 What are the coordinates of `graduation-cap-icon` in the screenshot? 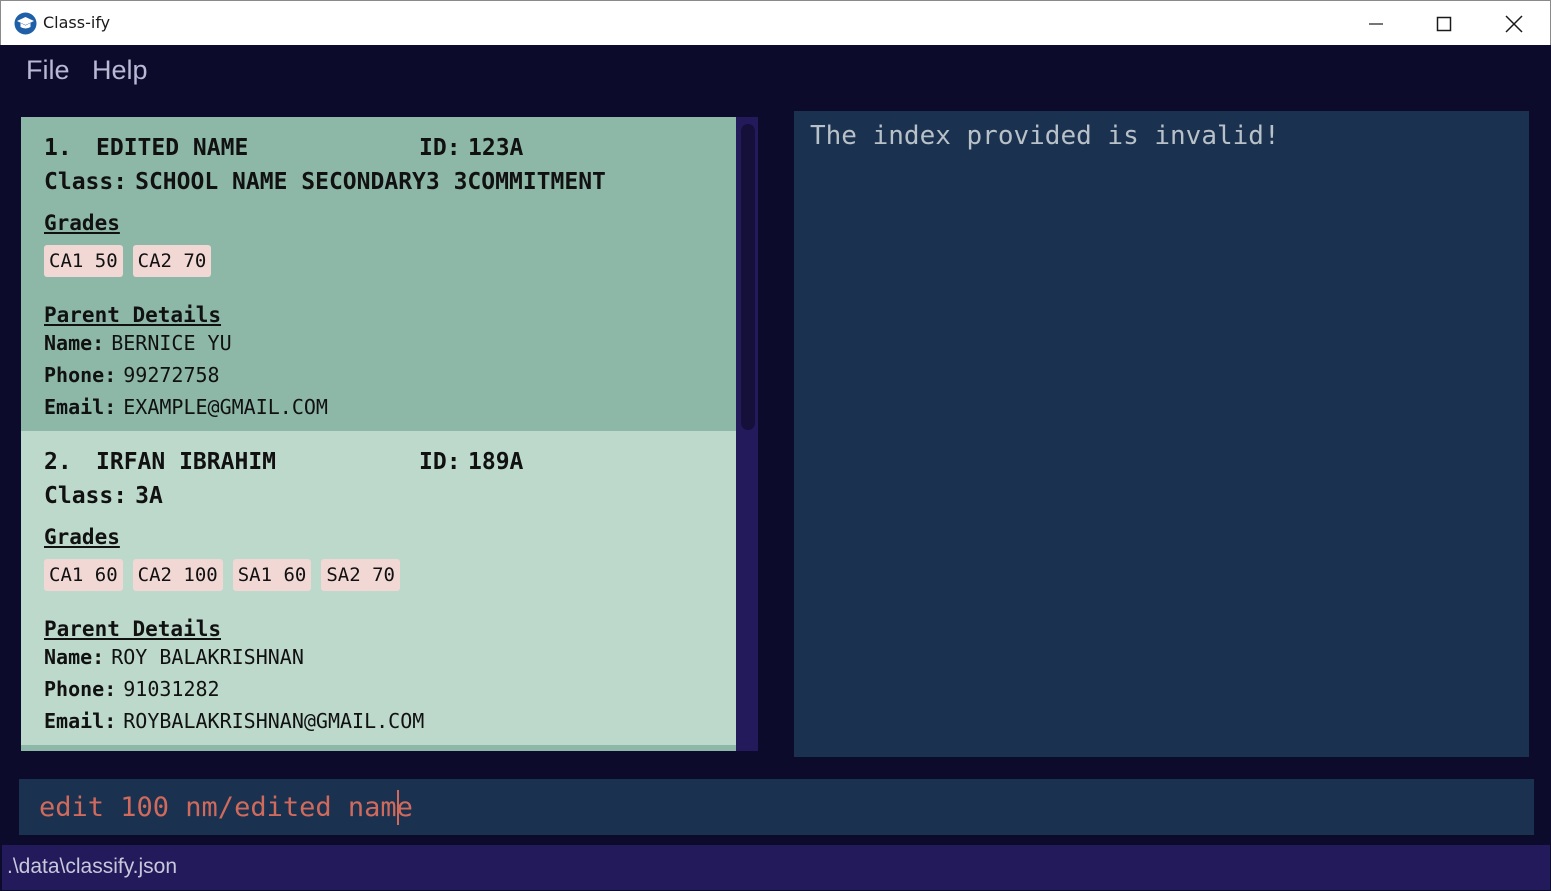 It's located at (25, 23).